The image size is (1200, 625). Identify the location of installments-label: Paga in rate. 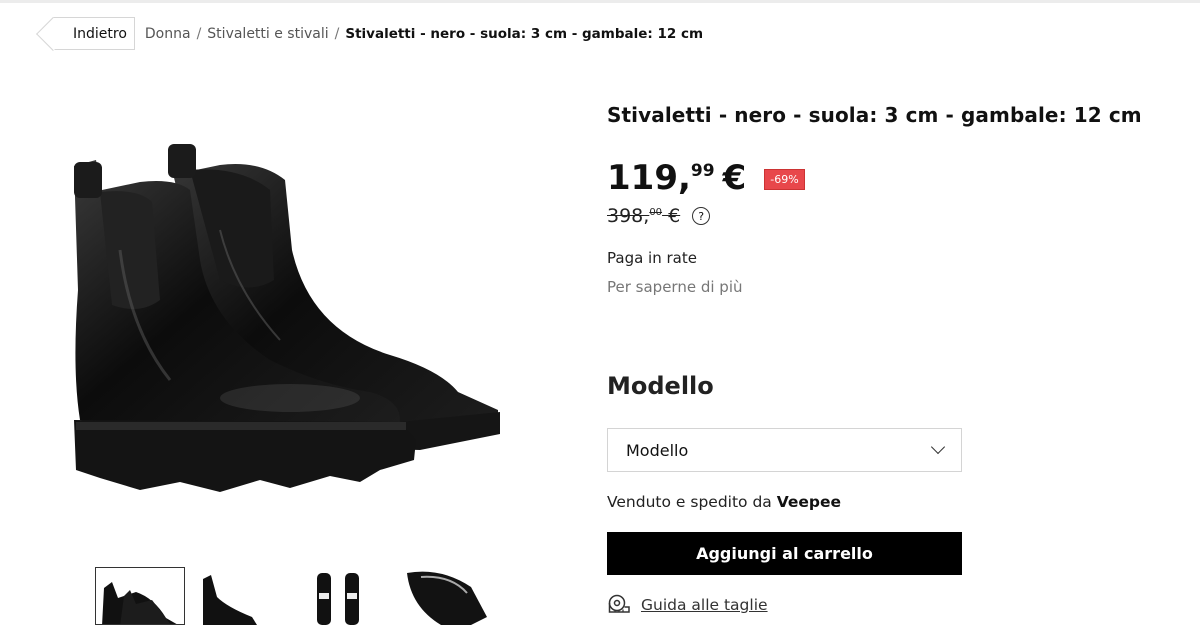
(652, 258).